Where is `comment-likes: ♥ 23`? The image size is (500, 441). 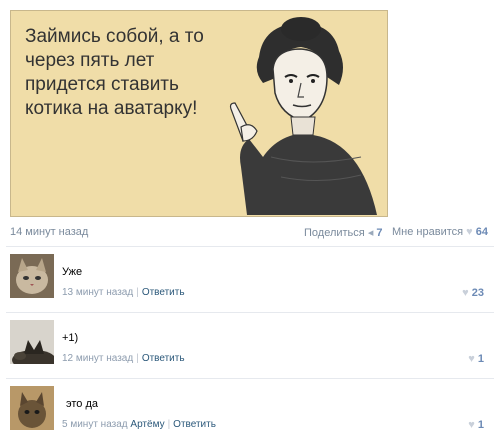
comment-likes: ♥ 23 is located at coordinates (473, 293).